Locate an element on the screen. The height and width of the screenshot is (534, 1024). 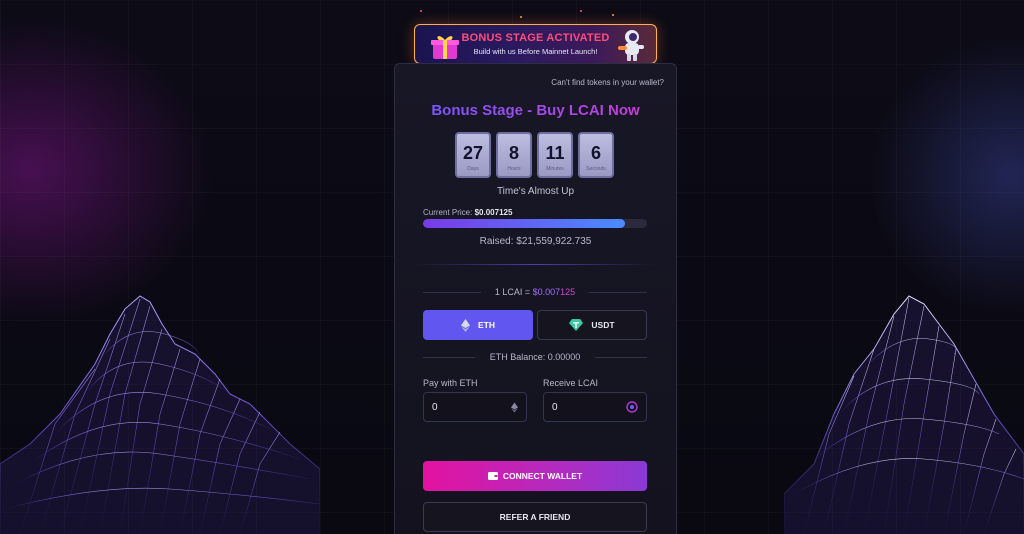
lcai-icon is located at coordinates (632, 407).